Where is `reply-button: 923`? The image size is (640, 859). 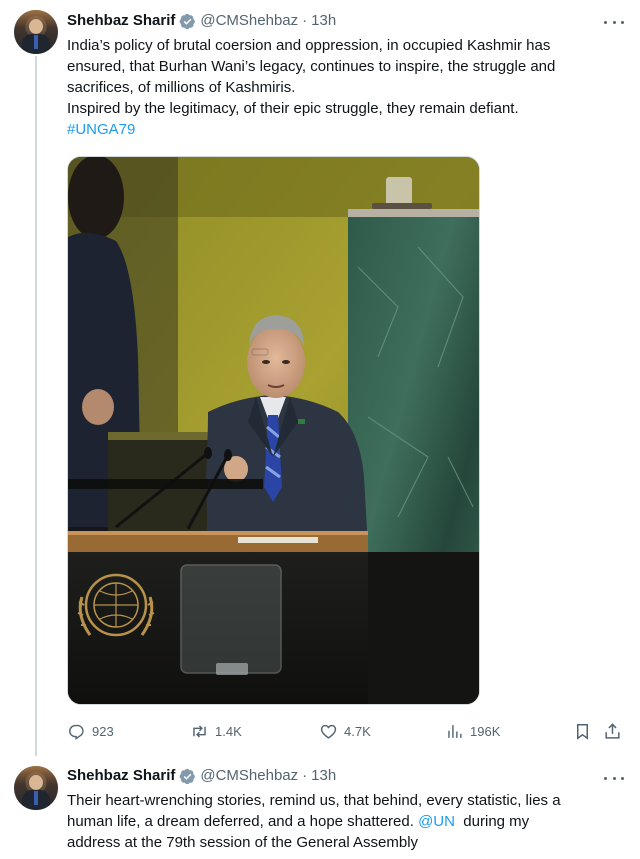
reply-button: 923 is located at coordinates (90, 731).